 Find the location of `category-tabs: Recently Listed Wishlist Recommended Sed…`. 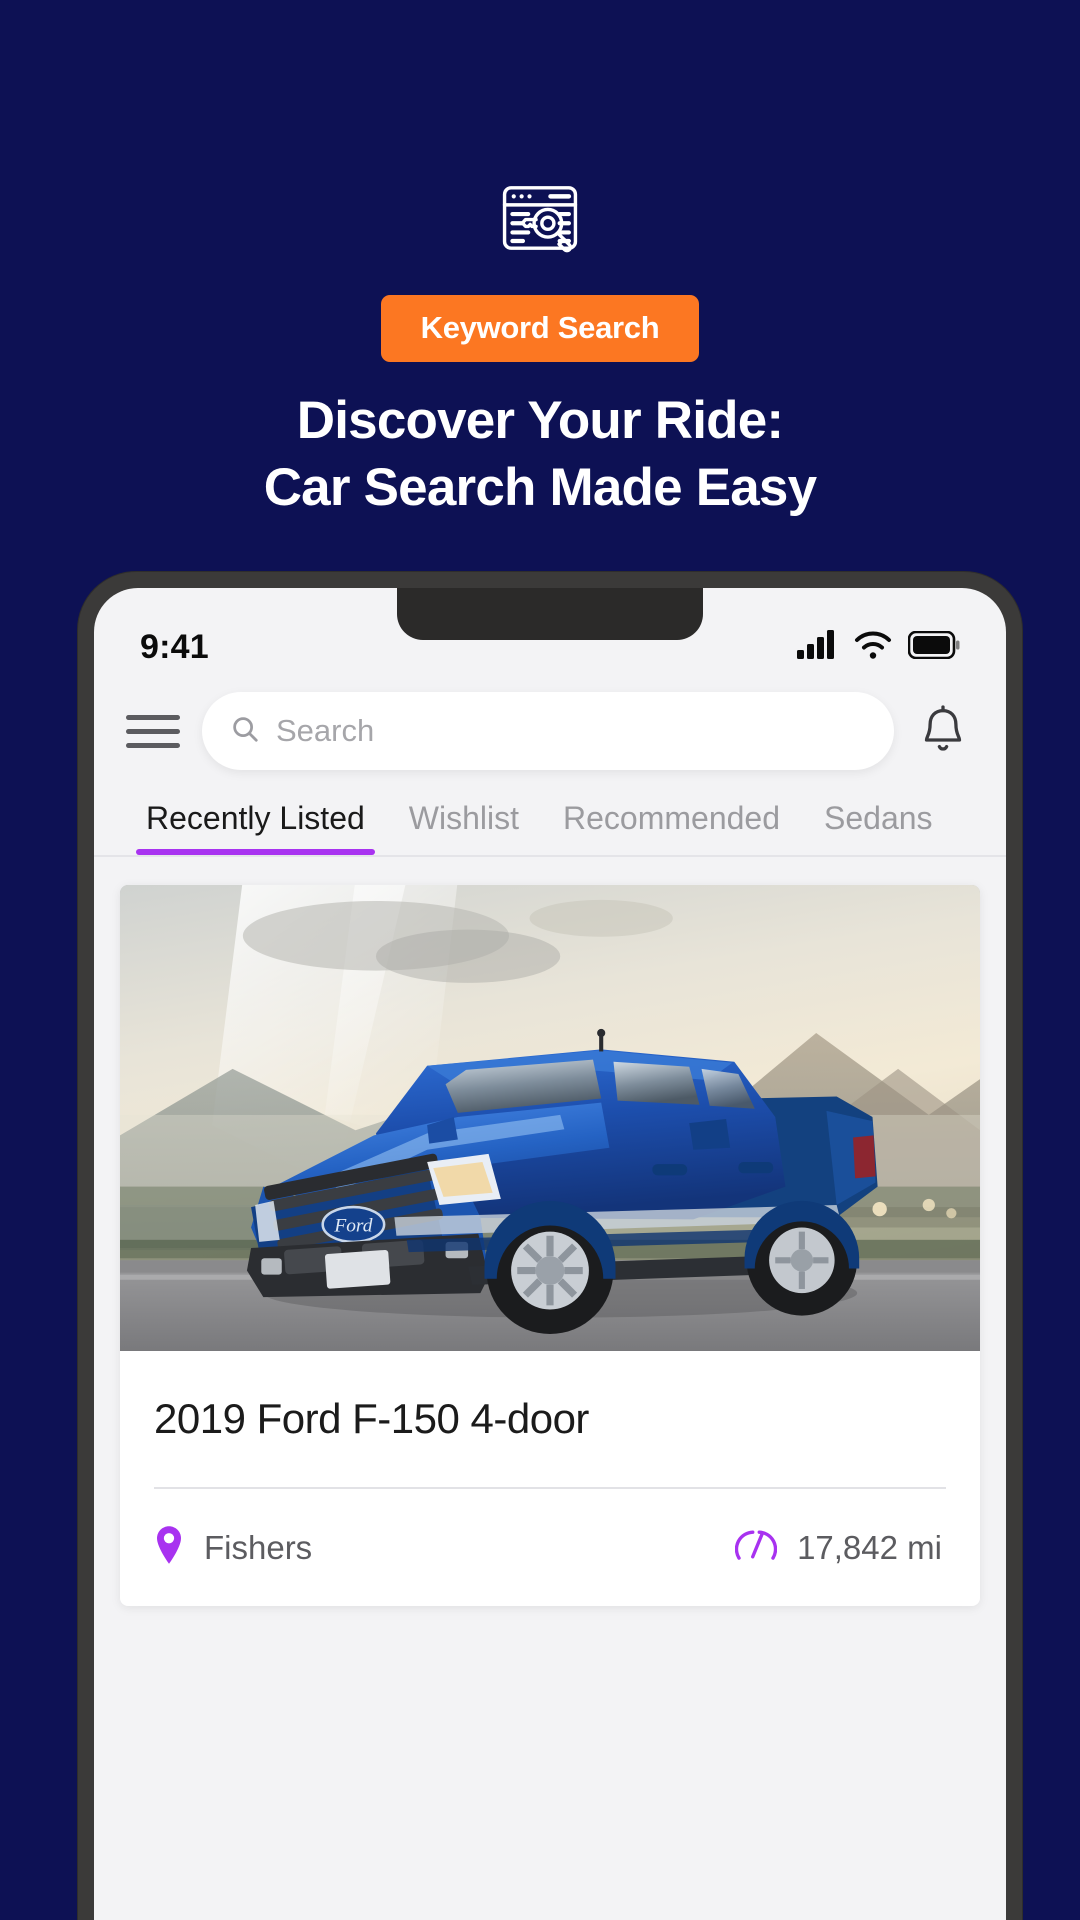

category-tabs: Recently Listed Wishlist Recommended Sed… is located at coordinates (550, 820).